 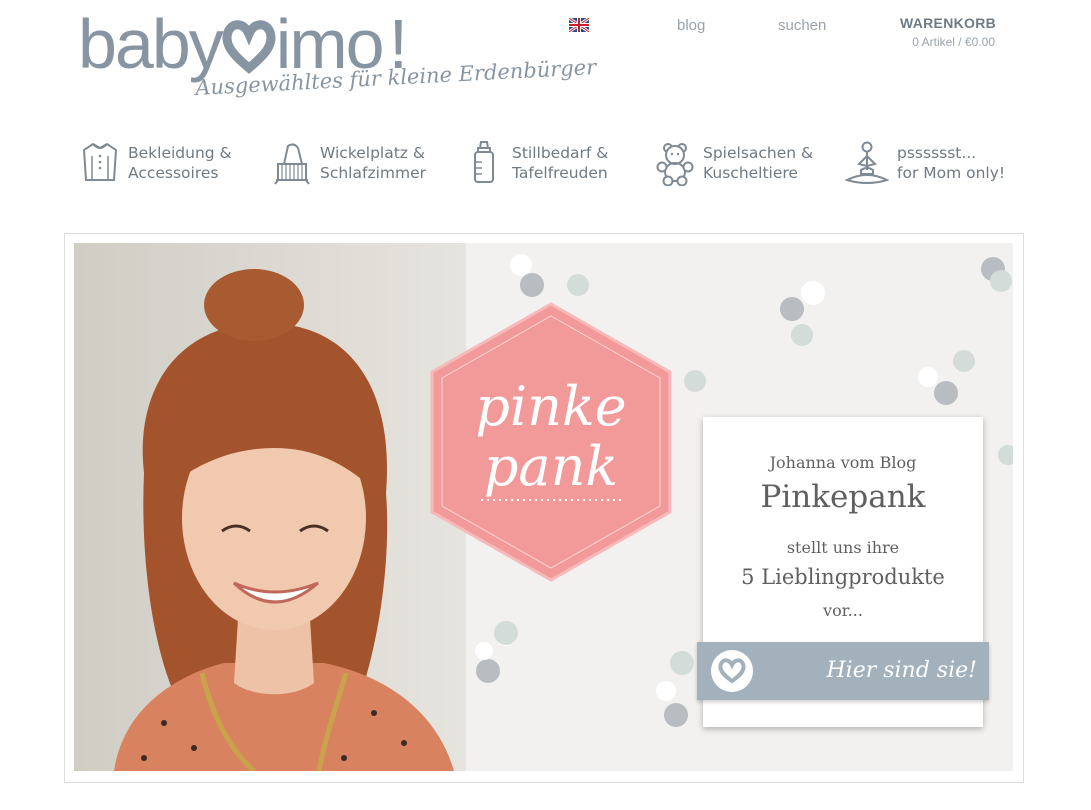 What do you see at coordinates (551, 466) in the screenshot?
I see `hexagon-line2: pank` at bounding box center [551, 466].